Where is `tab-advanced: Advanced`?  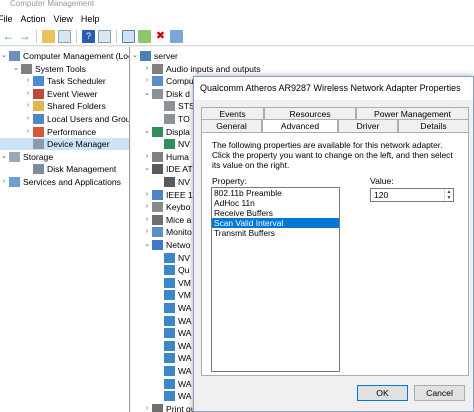
tab-advanced: Advanced is located at coordinates (300, 126).